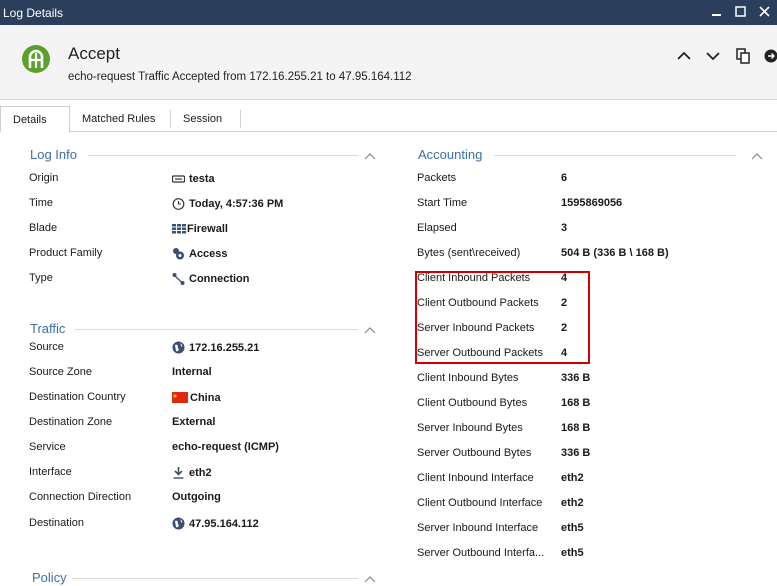  I want to click on accounting-label: Client Outbound Bytes, so click(472, 403).